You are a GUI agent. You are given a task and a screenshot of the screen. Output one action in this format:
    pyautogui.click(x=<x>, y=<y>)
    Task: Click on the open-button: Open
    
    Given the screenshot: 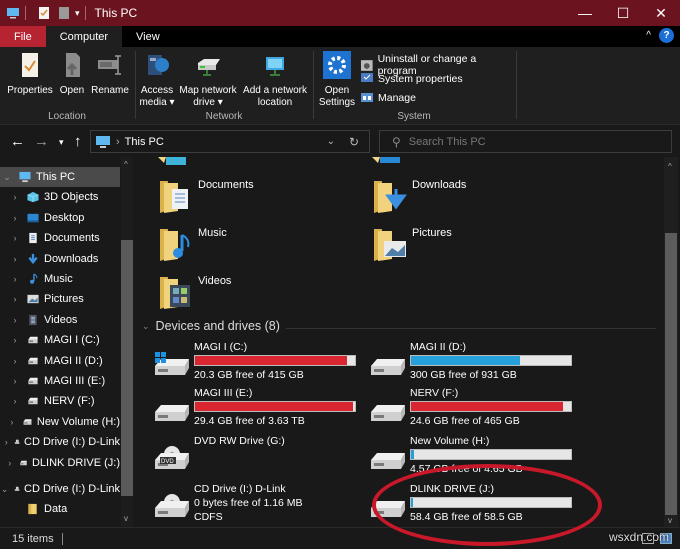 What is the action you would take?
    pyautogui.click(x=72, y=74)
    